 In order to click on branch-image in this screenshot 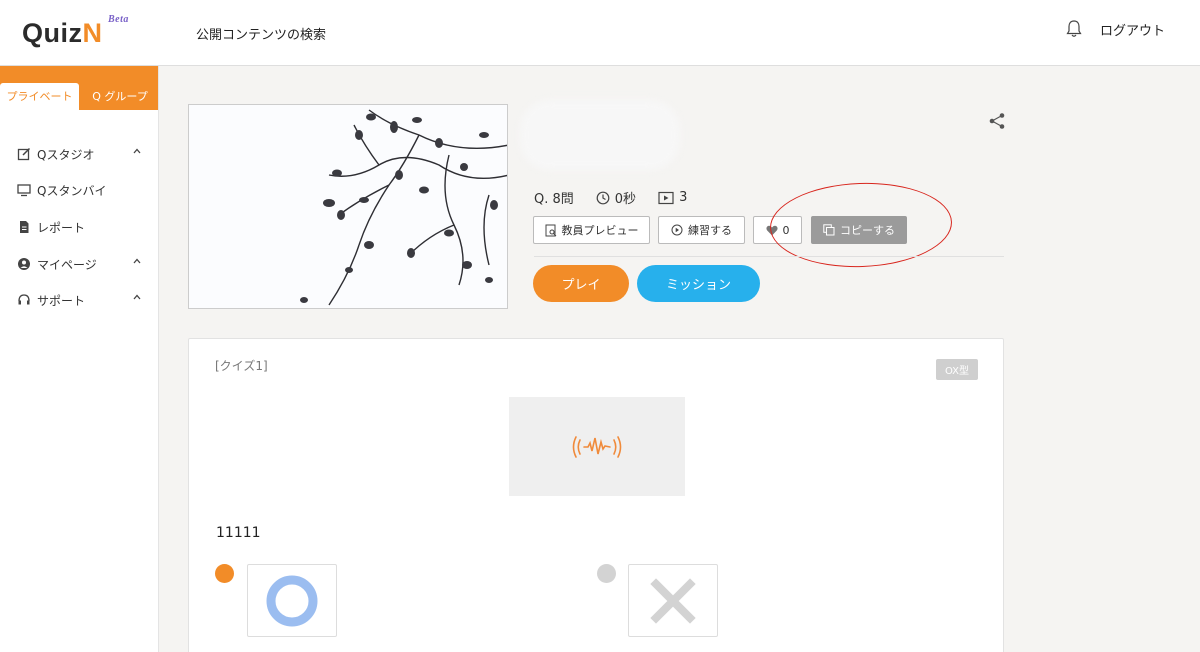, I will do `click(348, 206)`.